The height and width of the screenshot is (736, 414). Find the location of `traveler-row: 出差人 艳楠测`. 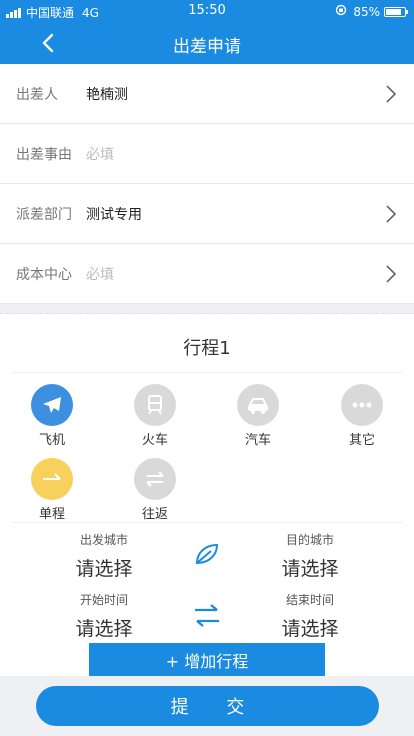

traveler-row: 出差人 艳楠测 is located at coordinates (207, 94).